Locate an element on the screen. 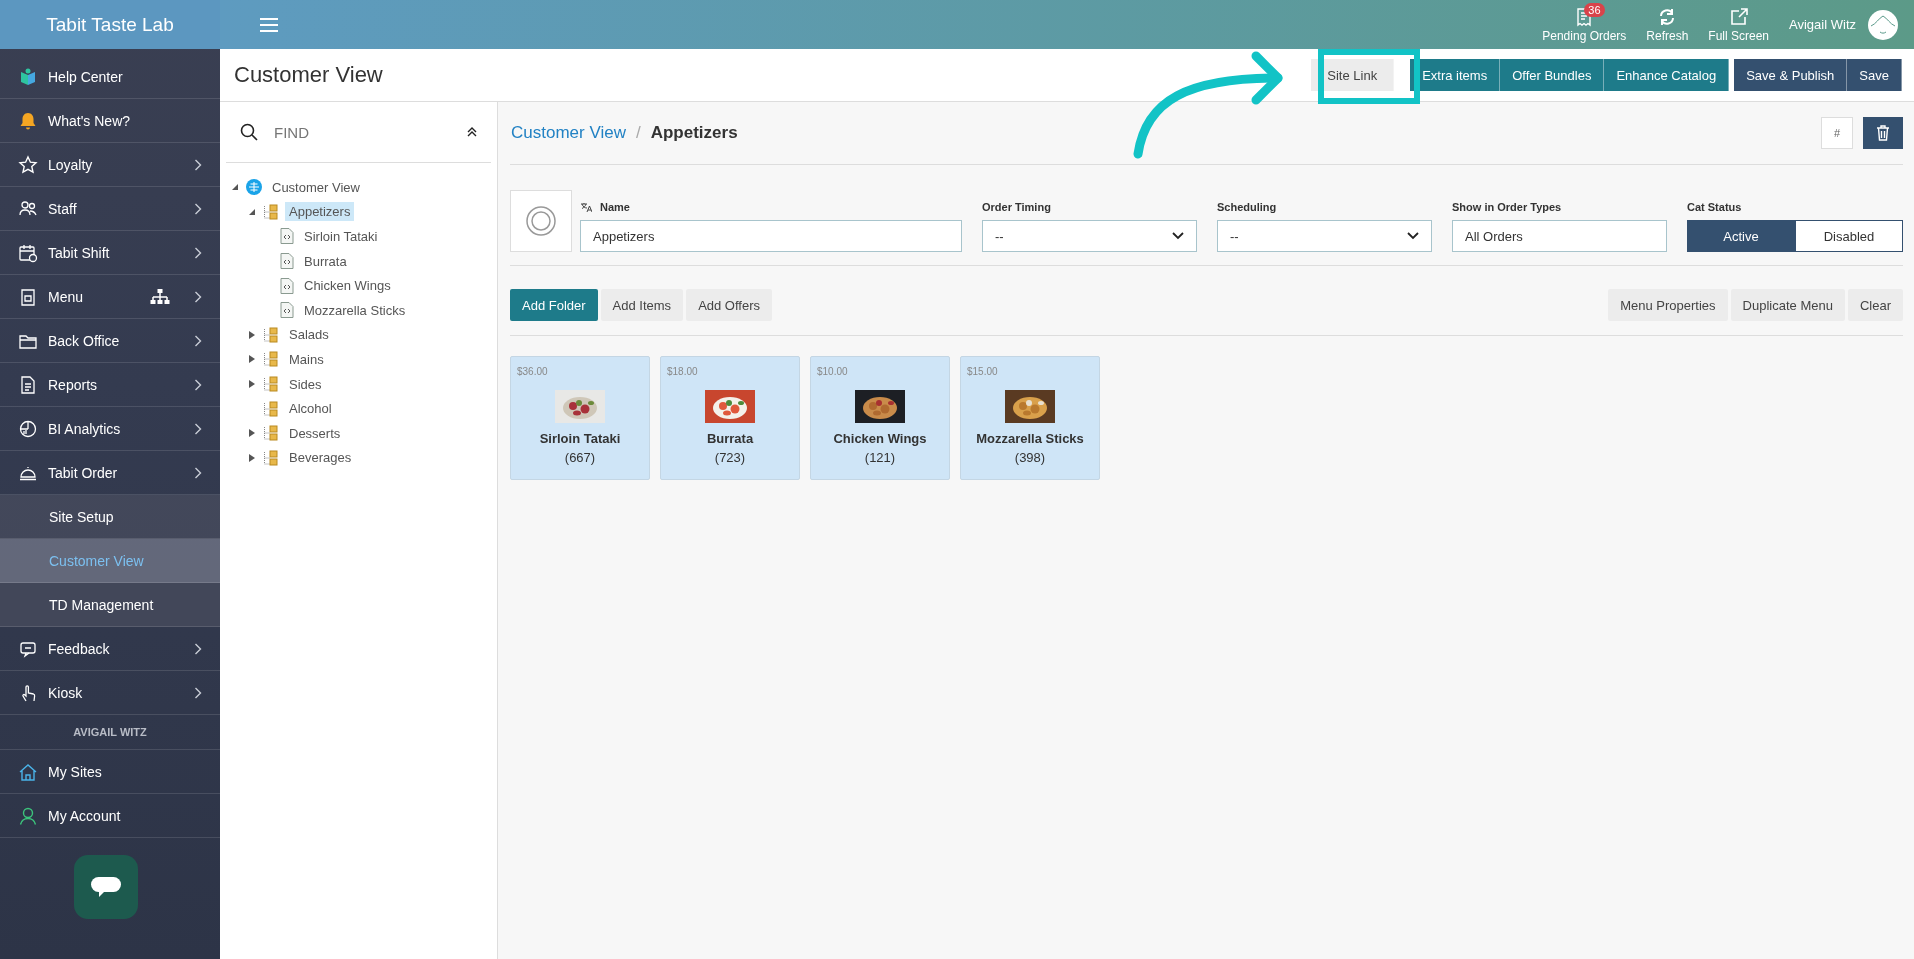 This screenshot has height=959, width=1914. image-placeholder is located at coordinates (541, 221).